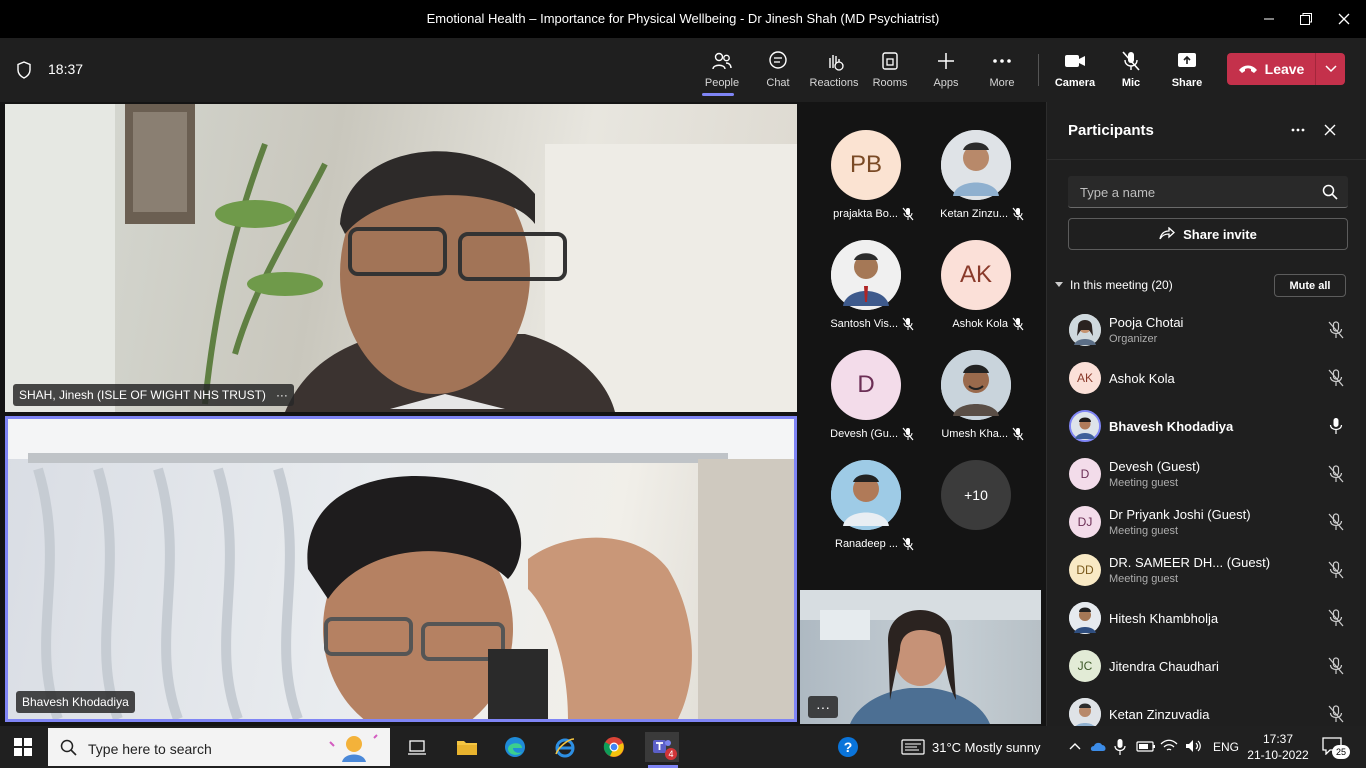 This screenshot has height=768, width=1366. I want to click on avatar-photo, so click(976, 385).